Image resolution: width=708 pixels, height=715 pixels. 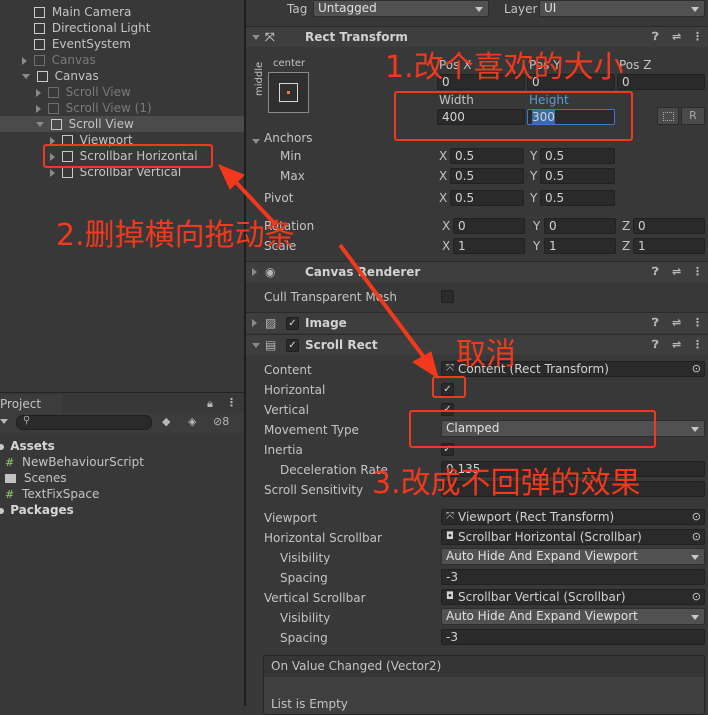 What do you see at coordinates (175, 235) in the screenshot?
I see `annotation-step2: 2.删掉横向拖动条` at bounding box center [175, 235].